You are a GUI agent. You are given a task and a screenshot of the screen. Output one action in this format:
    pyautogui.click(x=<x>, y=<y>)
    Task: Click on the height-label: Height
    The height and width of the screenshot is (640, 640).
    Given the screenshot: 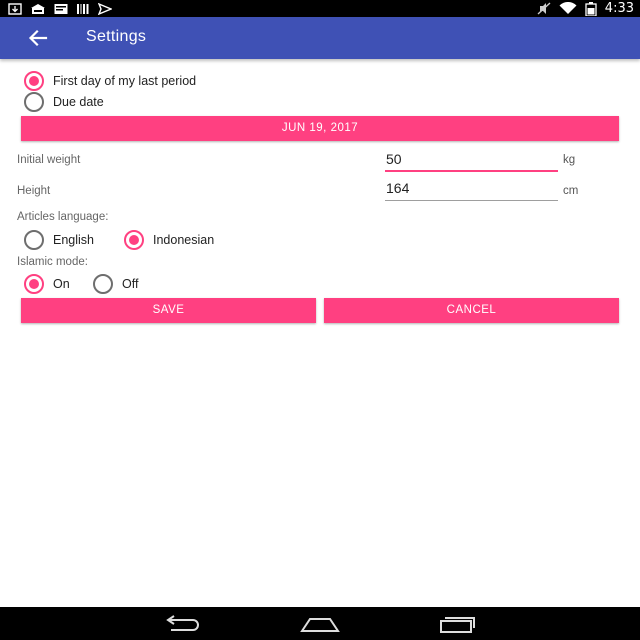 What is the action you would take?
    pyautogui.click(x=34, y=191)
    